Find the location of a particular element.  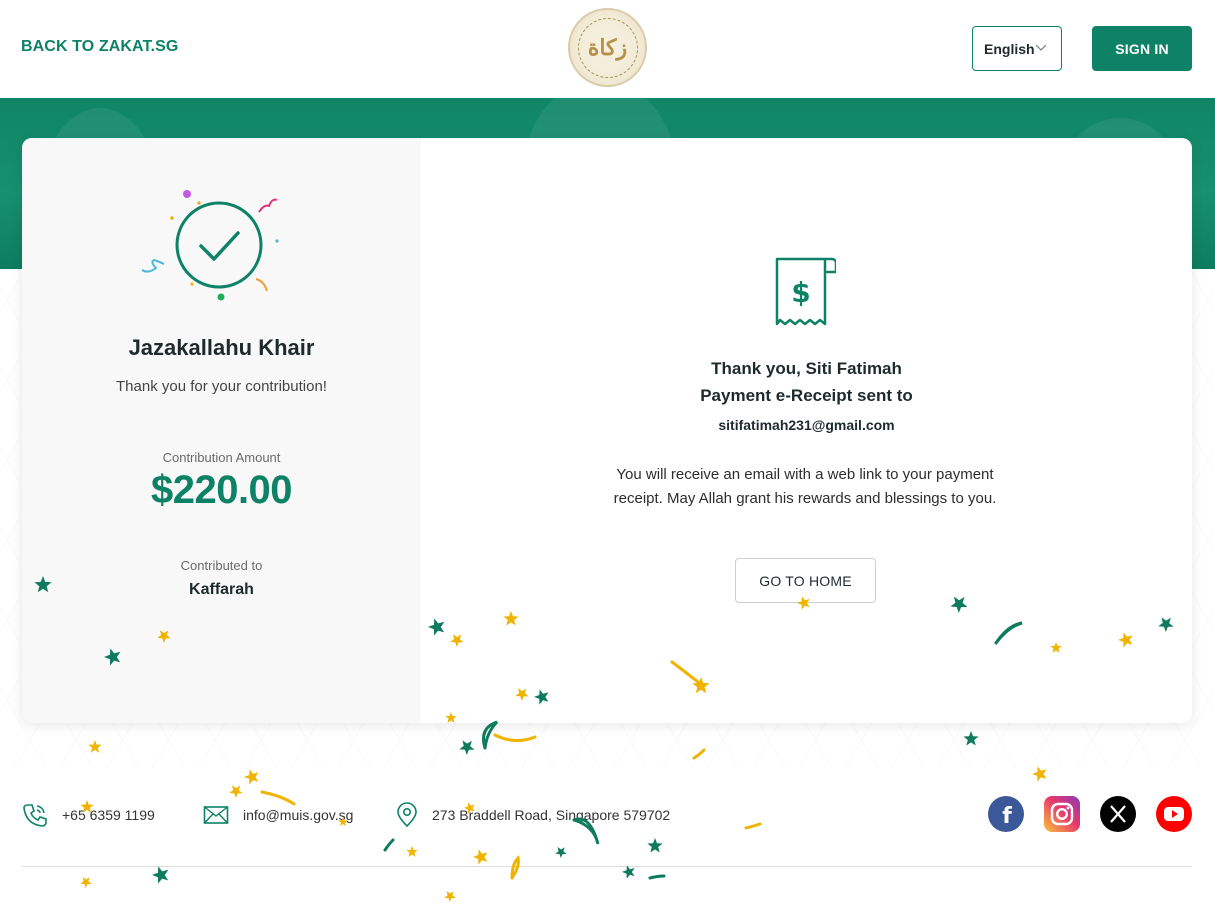

zakat-logo: زكاة is located at coordinates (607, 47).